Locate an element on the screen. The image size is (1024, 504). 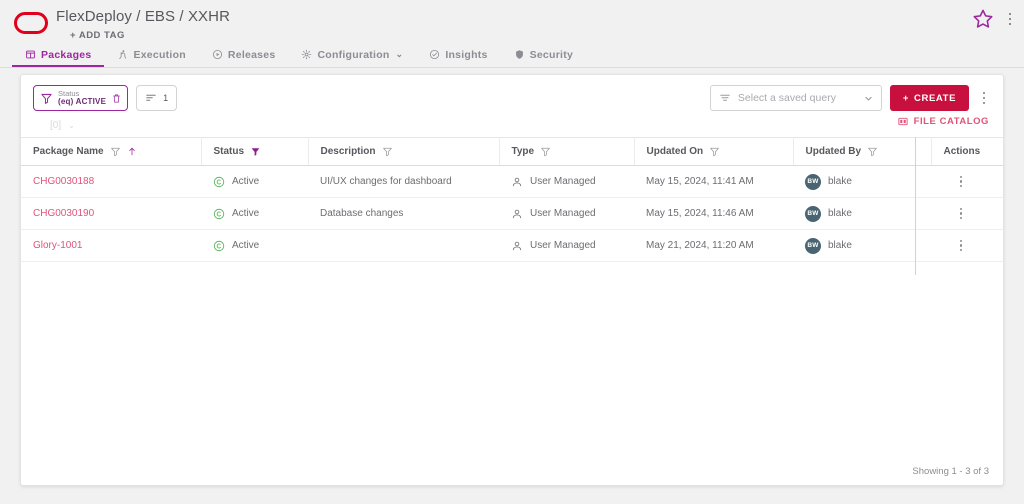
column-header-package-name: Package Name is located at coordinates (111, 151).